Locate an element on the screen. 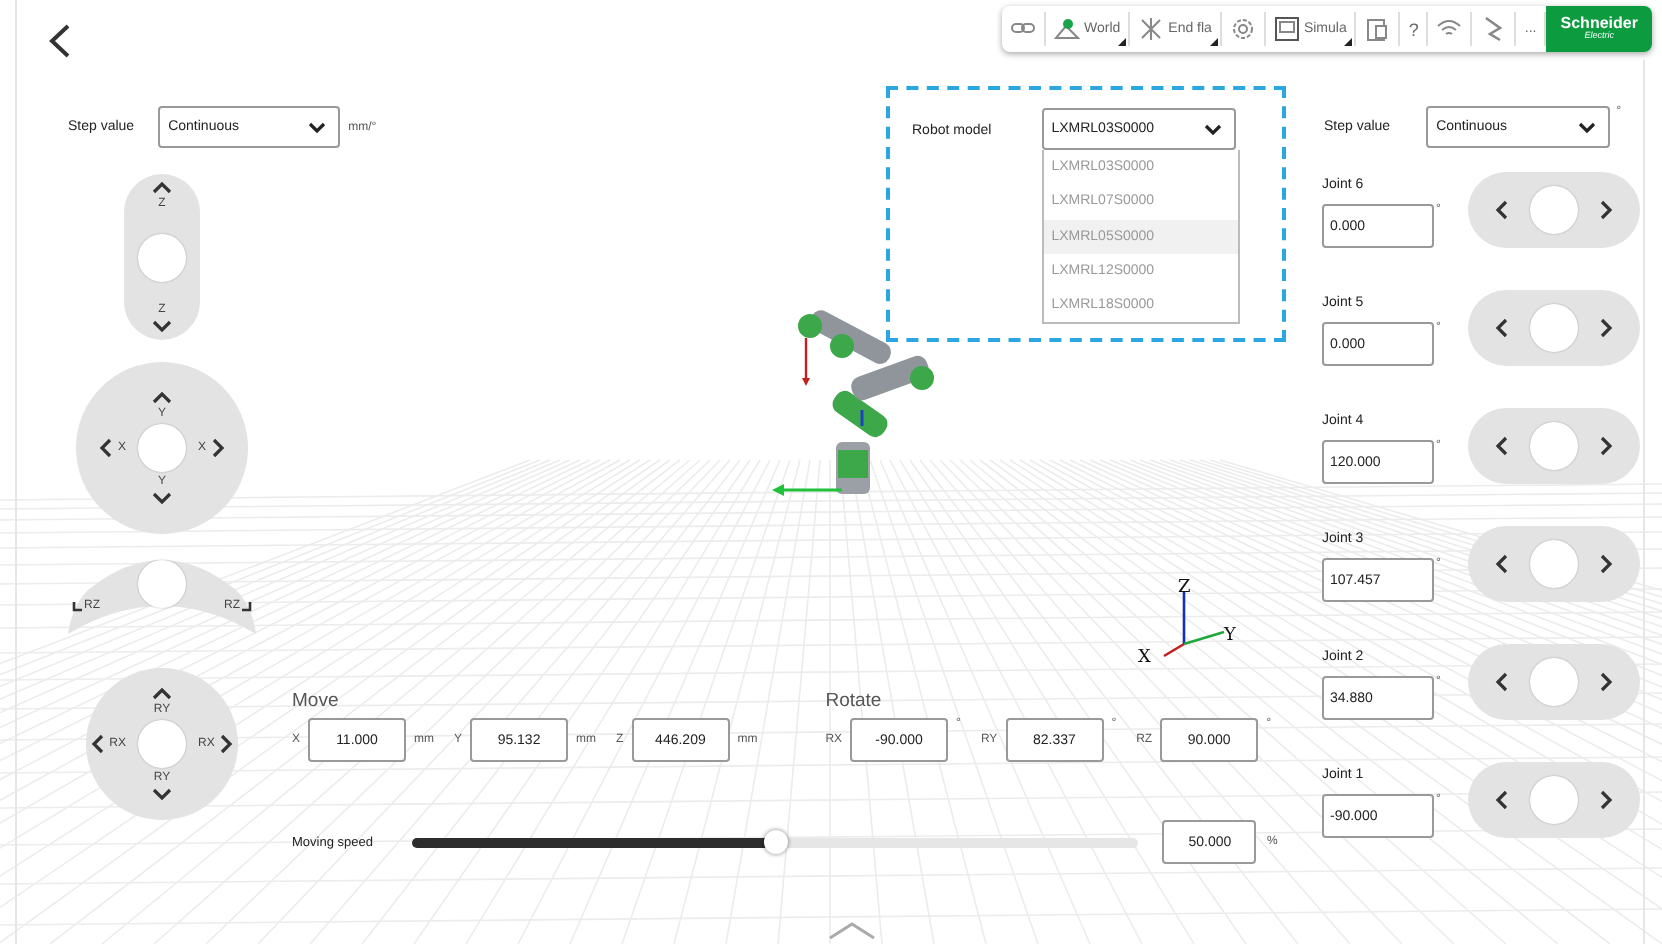 The width and height of the screenshot is (1662, 944). clipboard-icon is located at coordinates (1377, 30).